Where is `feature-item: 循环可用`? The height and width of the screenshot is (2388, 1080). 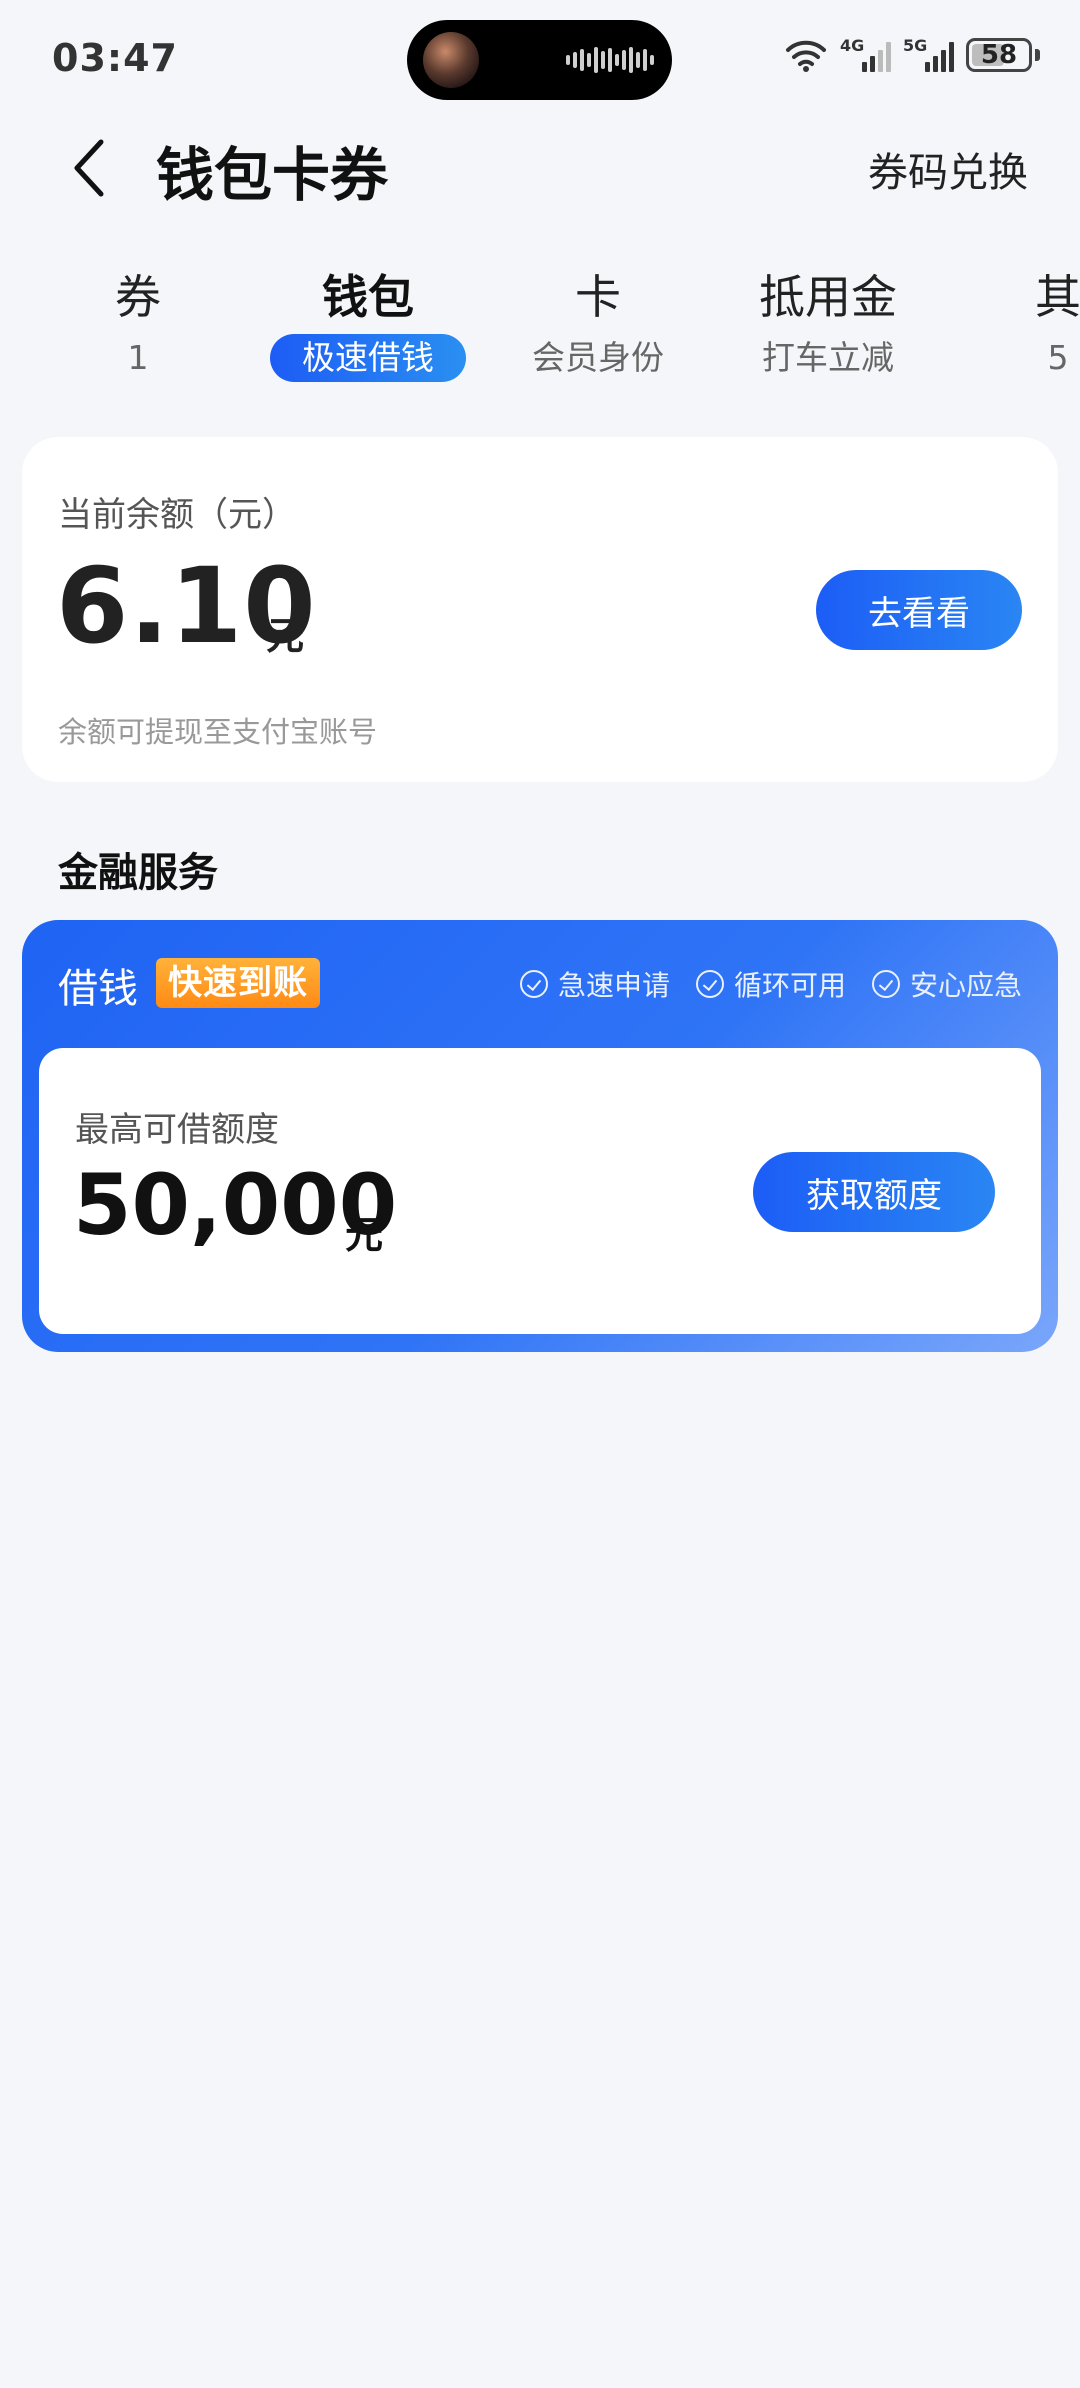
feature-item: 循环可用 is located at coordinates (770, 984).